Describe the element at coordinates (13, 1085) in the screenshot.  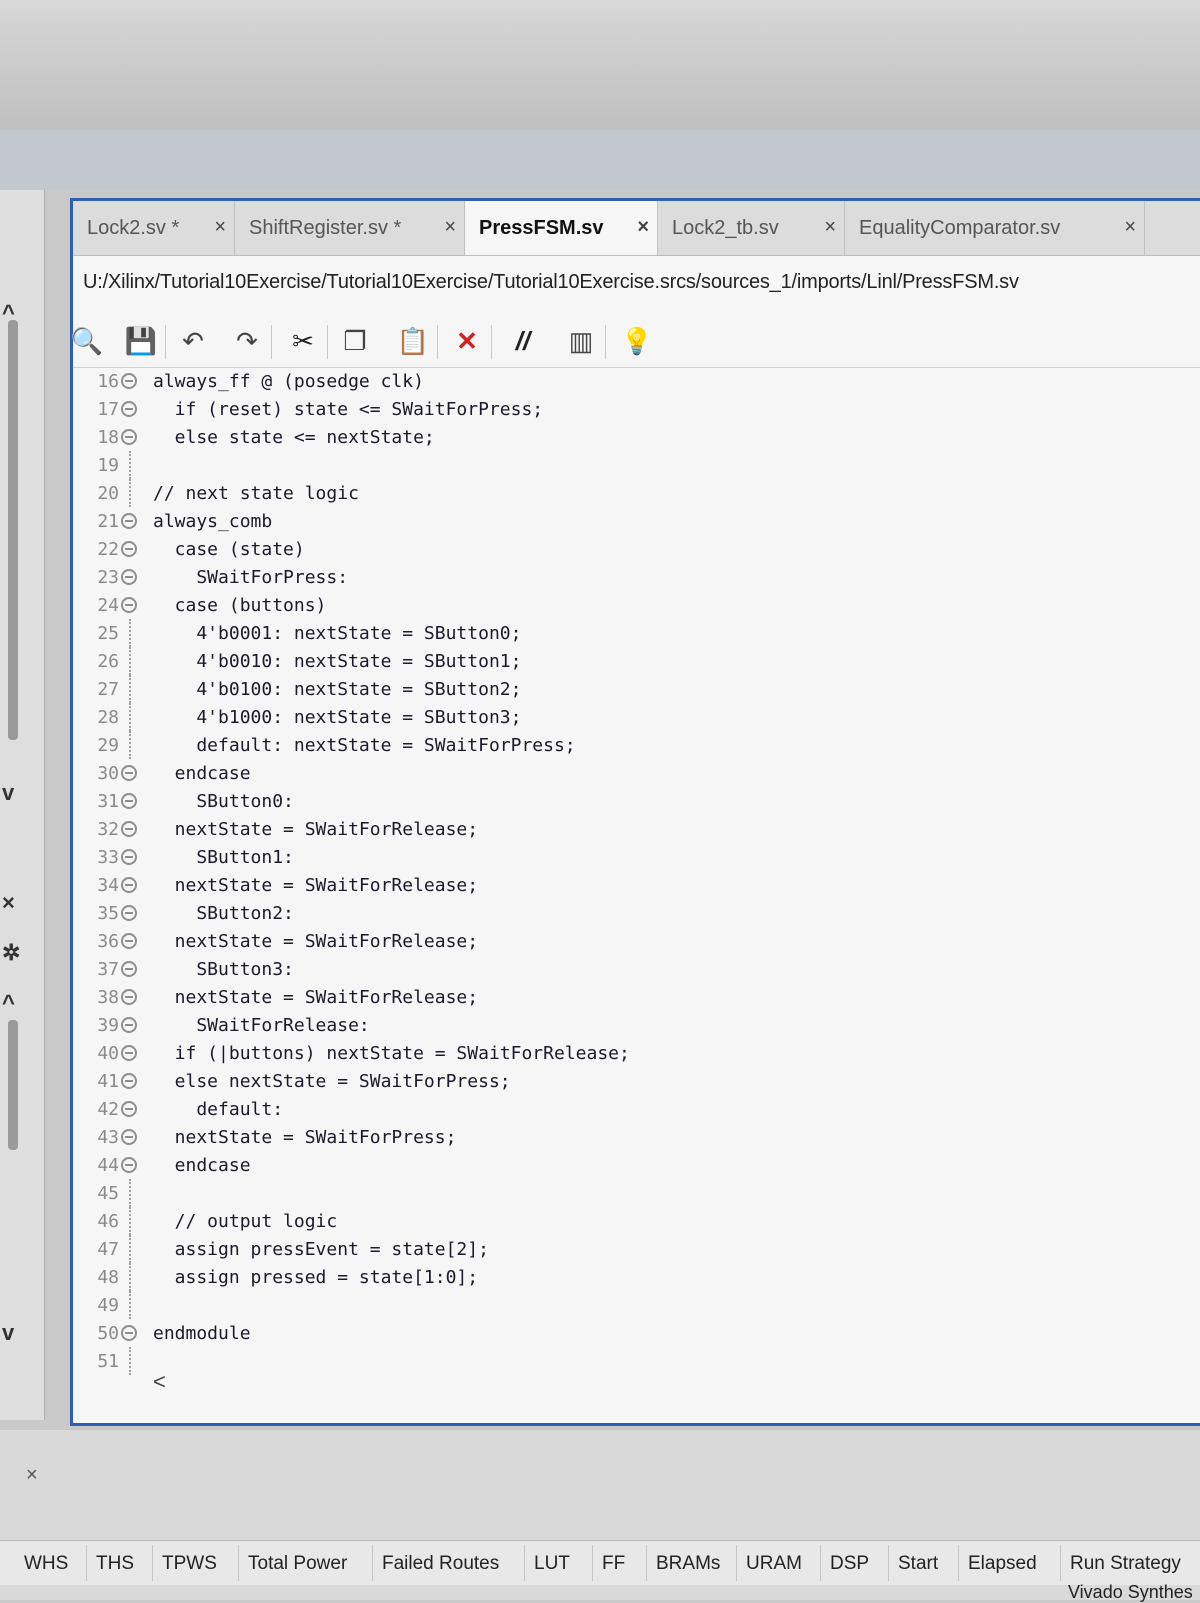
I see `left-panel-scrollbar-lower` at that location.